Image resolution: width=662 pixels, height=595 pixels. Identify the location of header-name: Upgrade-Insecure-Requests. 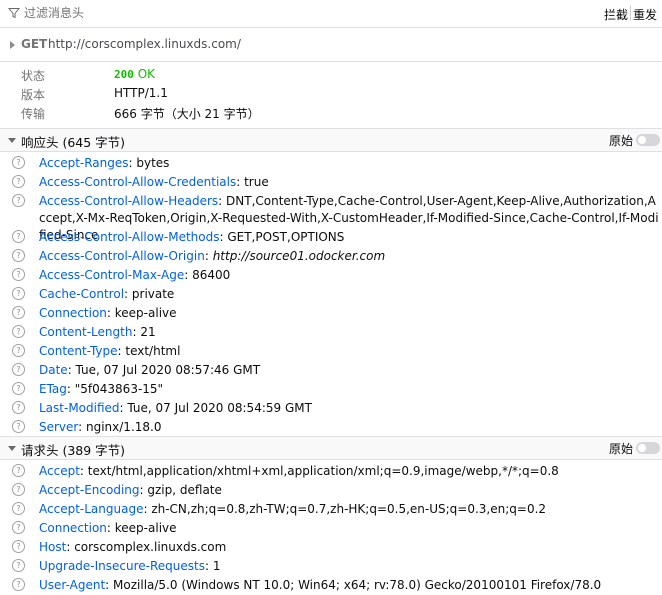
(122, 566).